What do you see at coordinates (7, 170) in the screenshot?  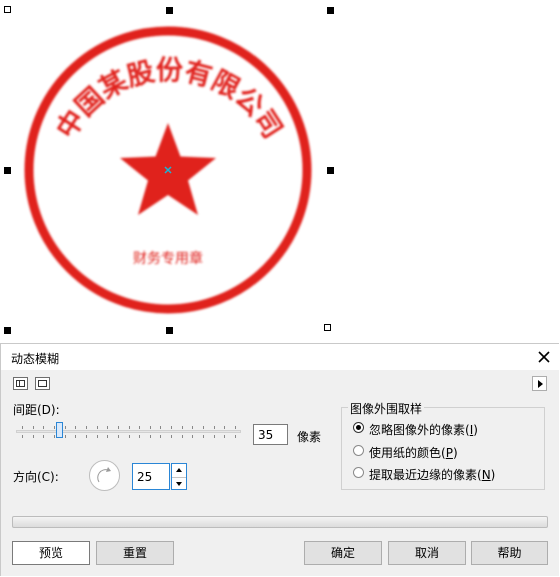 I see `selection-handle-left` at bounding box center [7, 170].